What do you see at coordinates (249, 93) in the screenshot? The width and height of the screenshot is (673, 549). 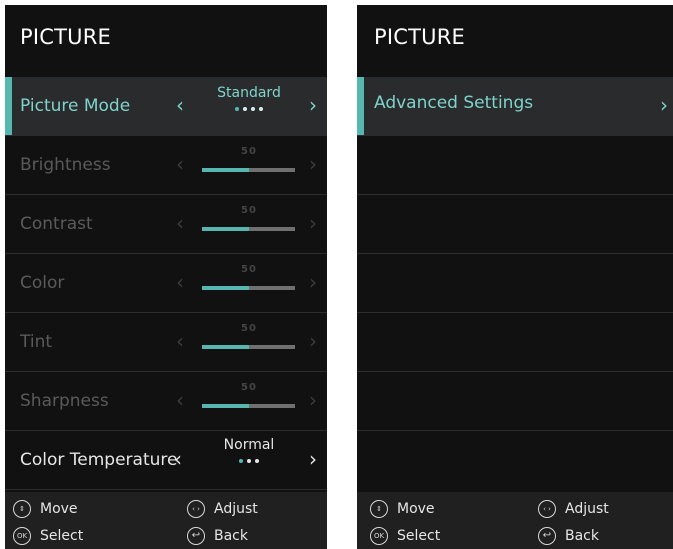 I see `option-value: Standard` at bounding box center [249, 93].